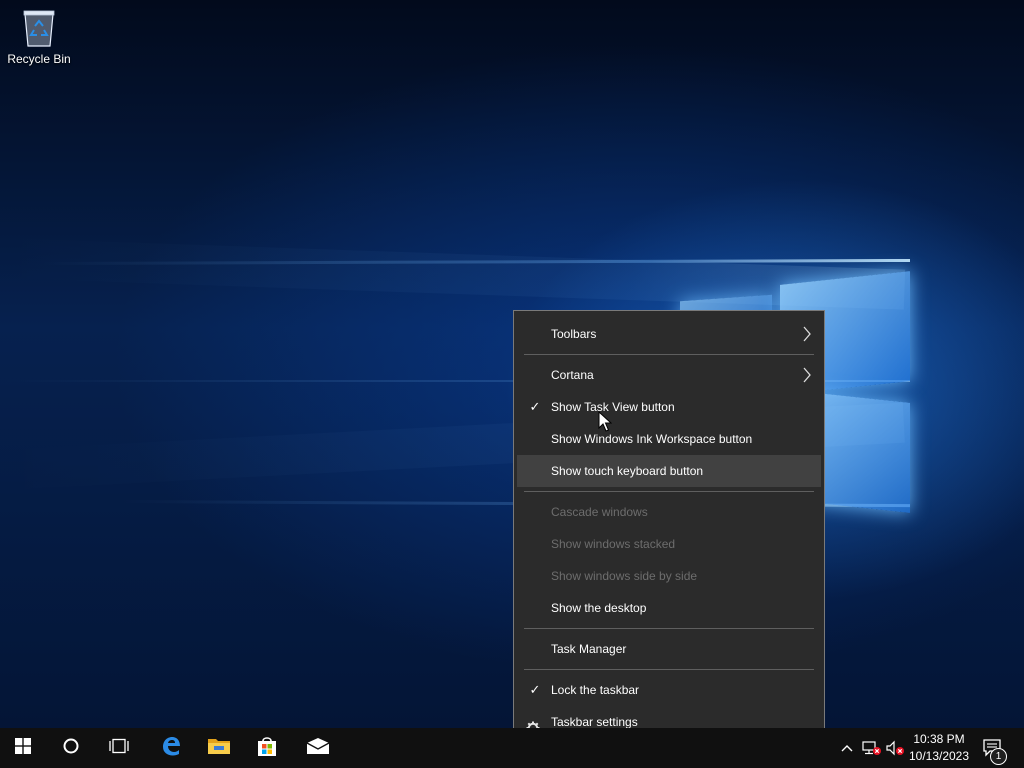  Describe the element at coordinates (998, 756) in the screenshot. I see `notification-count-badge: 1` at that location.